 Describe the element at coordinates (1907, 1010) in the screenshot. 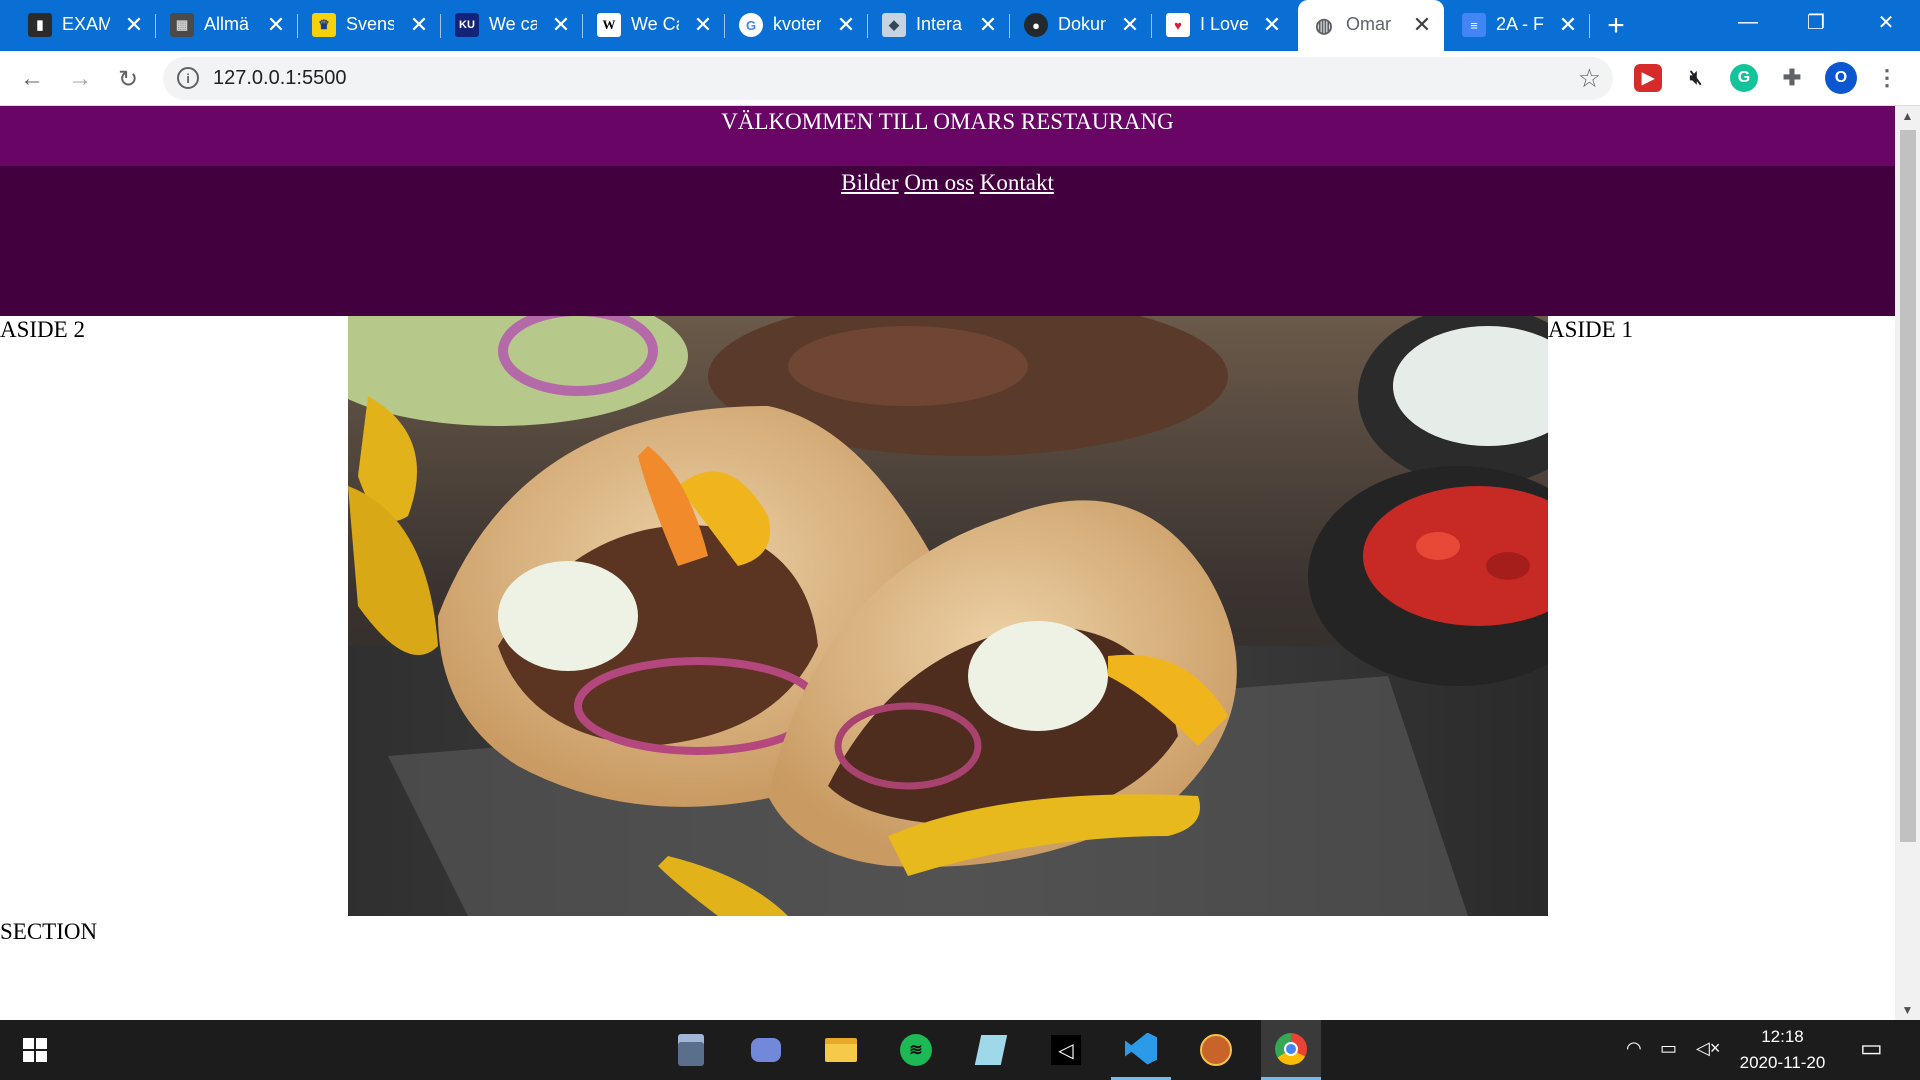

I see `scroll-down-arrow-icon: ▼` at that location.